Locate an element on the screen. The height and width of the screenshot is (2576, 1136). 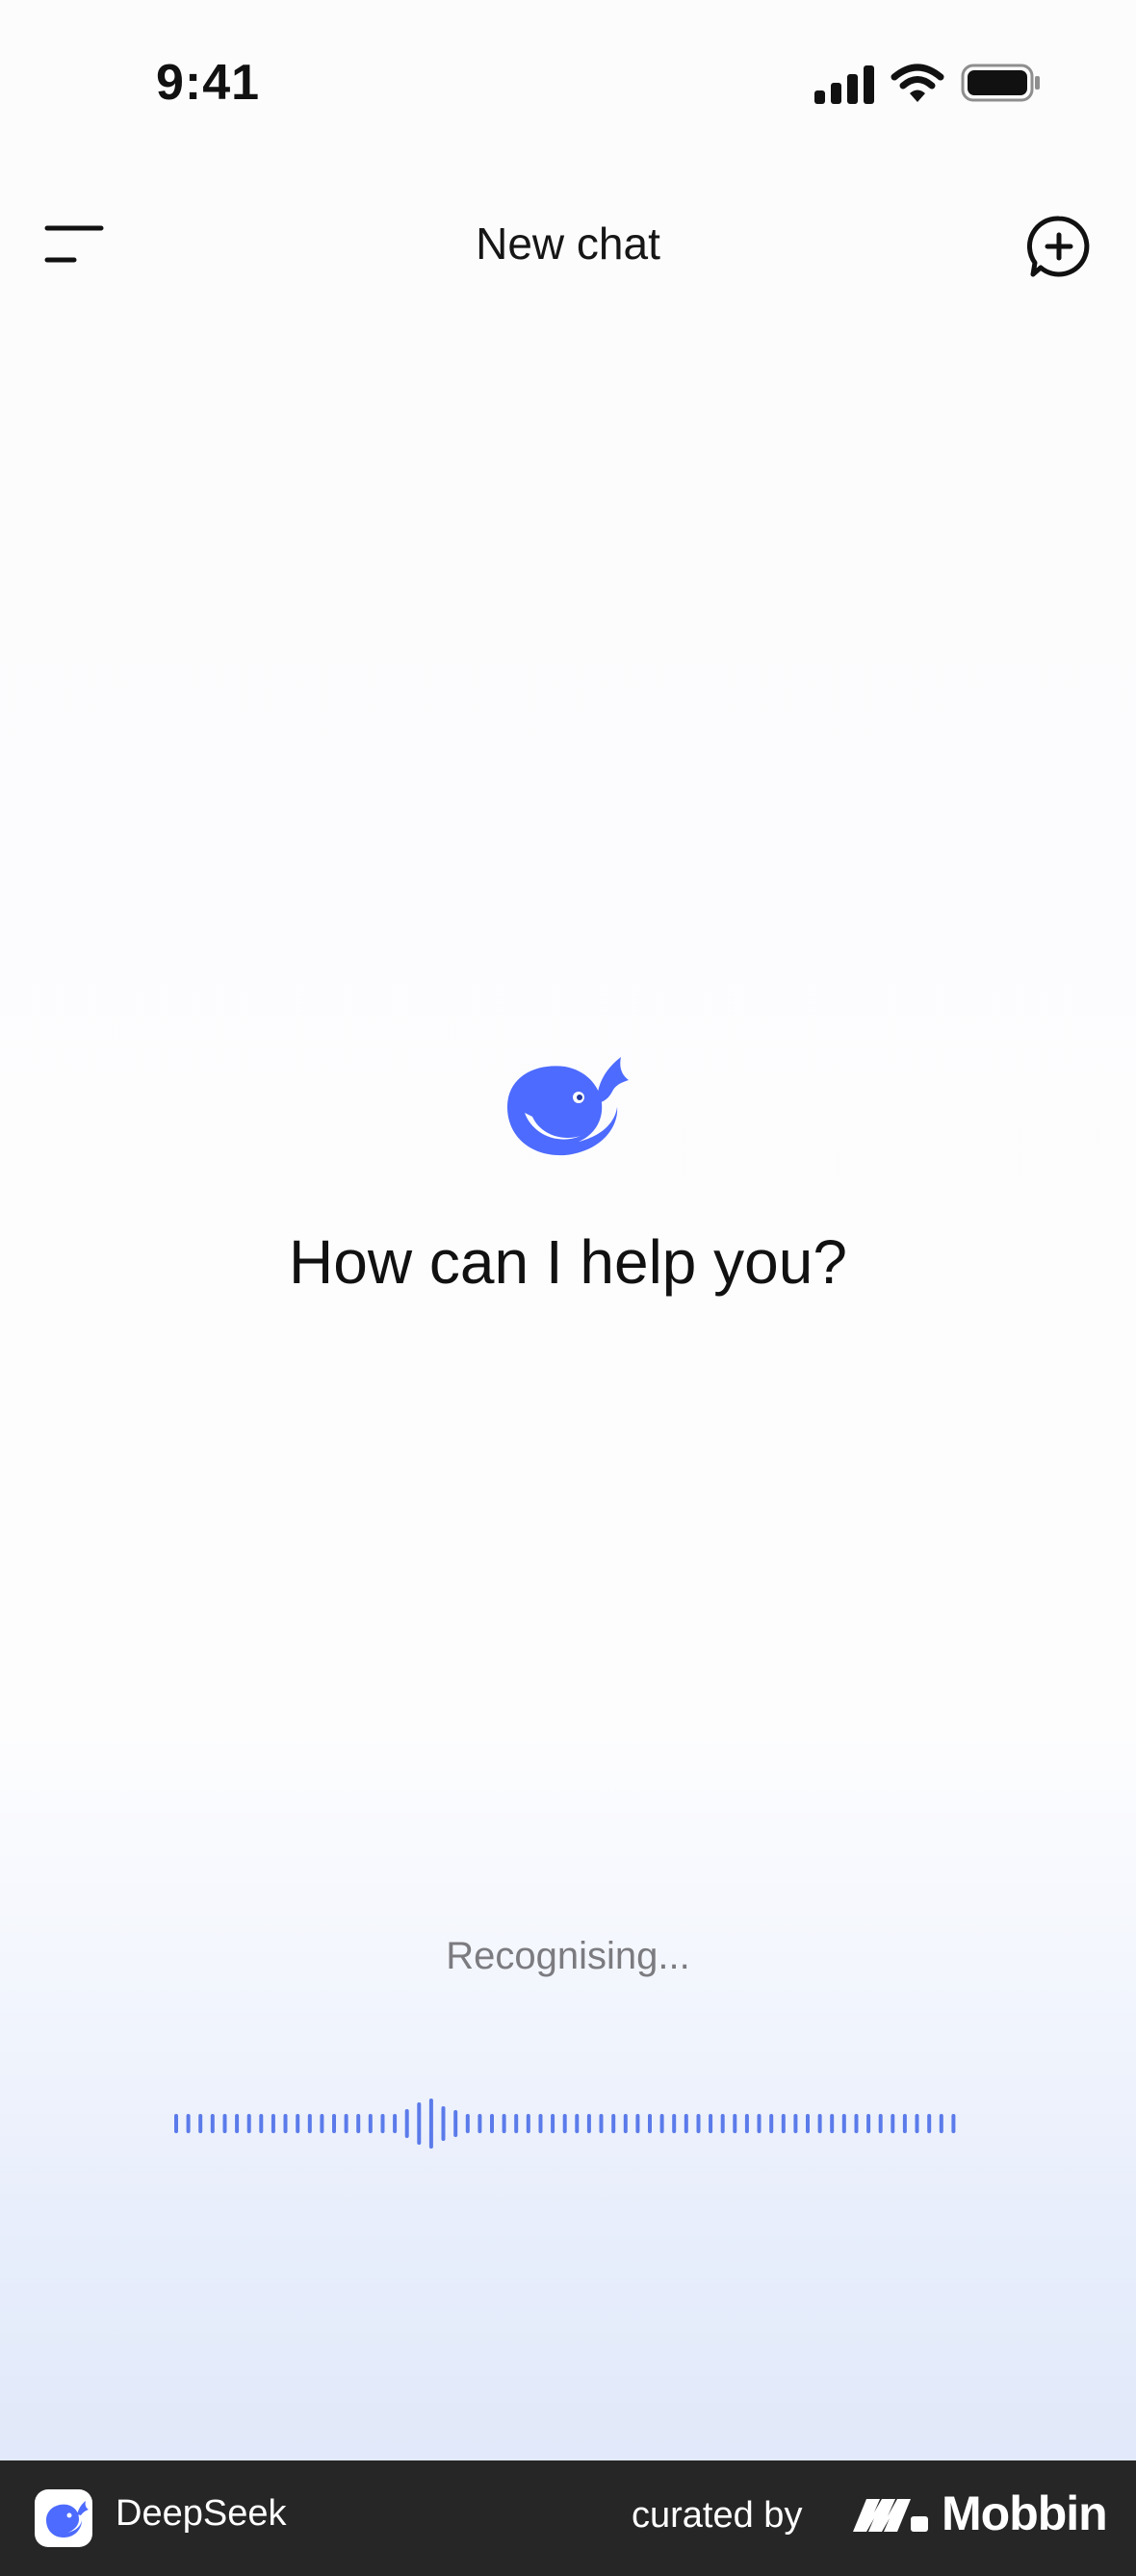
whale-app-icon is located at coordinates (68, 2519).